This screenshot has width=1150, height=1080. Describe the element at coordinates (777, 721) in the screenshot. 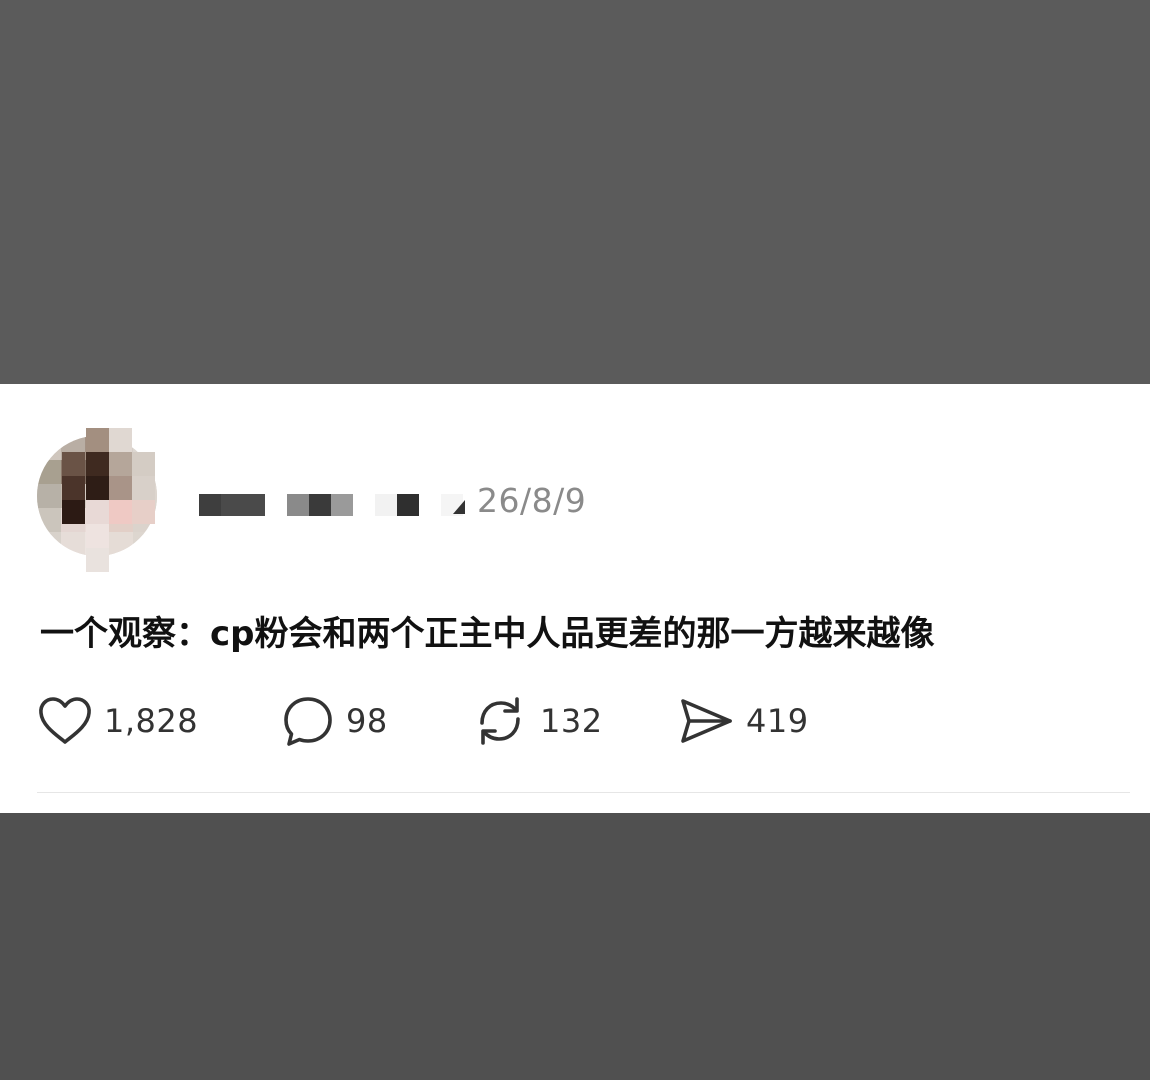

I see `share-count: 419` at that location.